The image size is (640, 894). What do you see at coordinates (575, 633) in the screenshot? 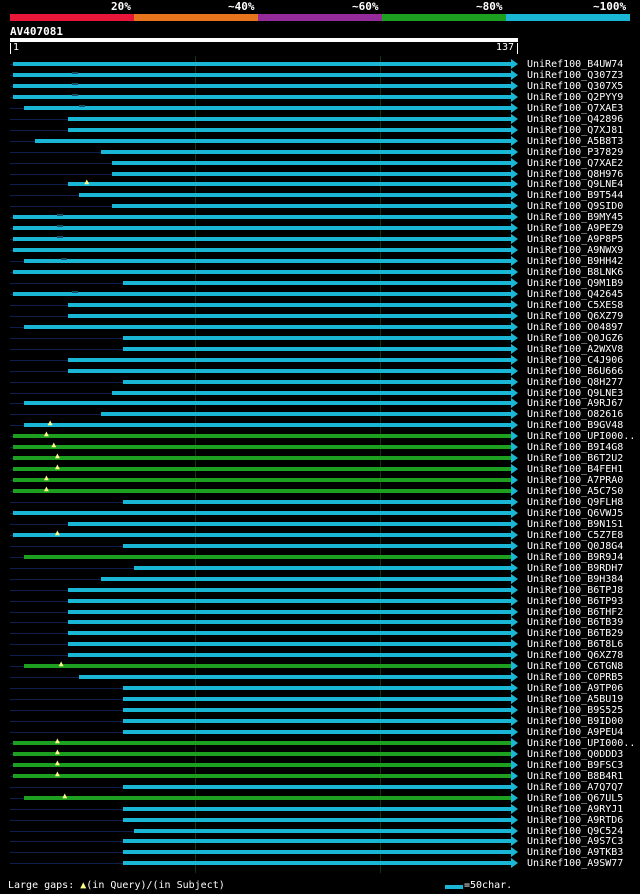
I see `hit-name-link: UniRef100_B6TB29` at bounding box center [575, 633].